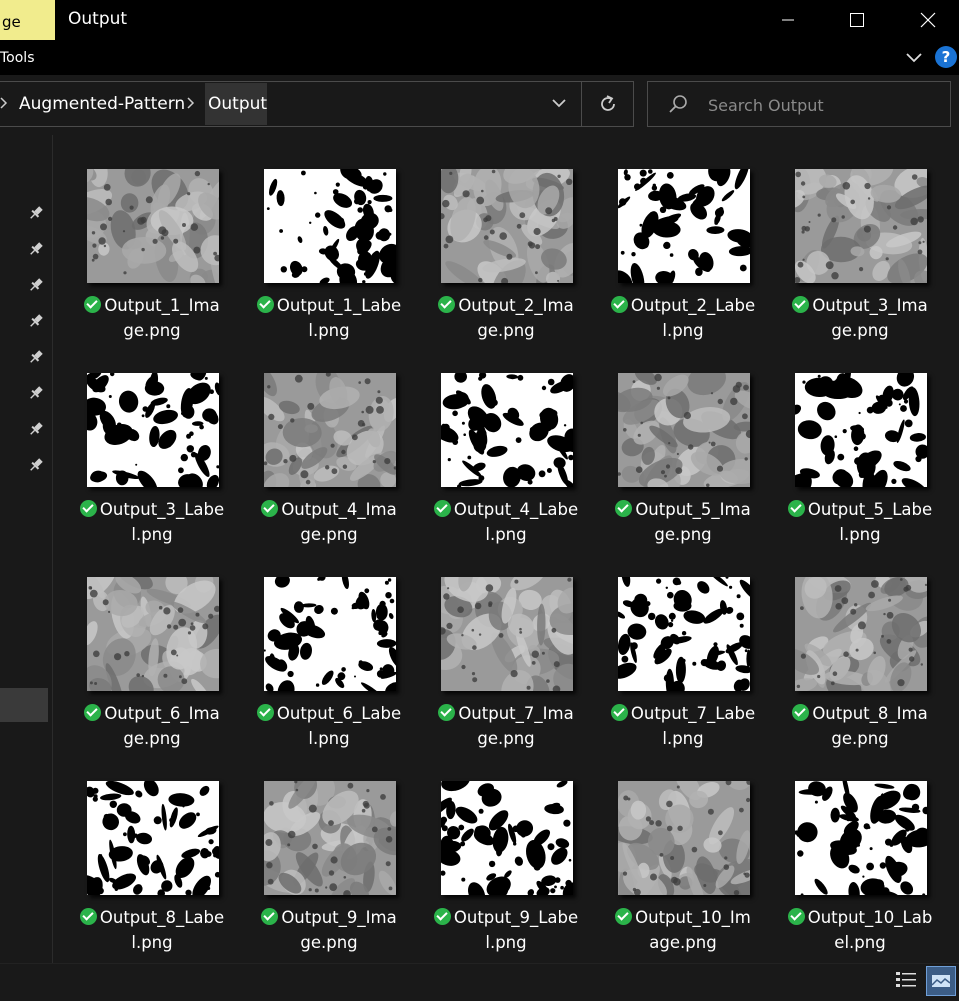 This screenshot has width=959, height=1001. What do you see at coordinates (683, 522) in the screenshot?
I see `file-name: Output_5_Ima ge.png` at bounding box center [683, 522].